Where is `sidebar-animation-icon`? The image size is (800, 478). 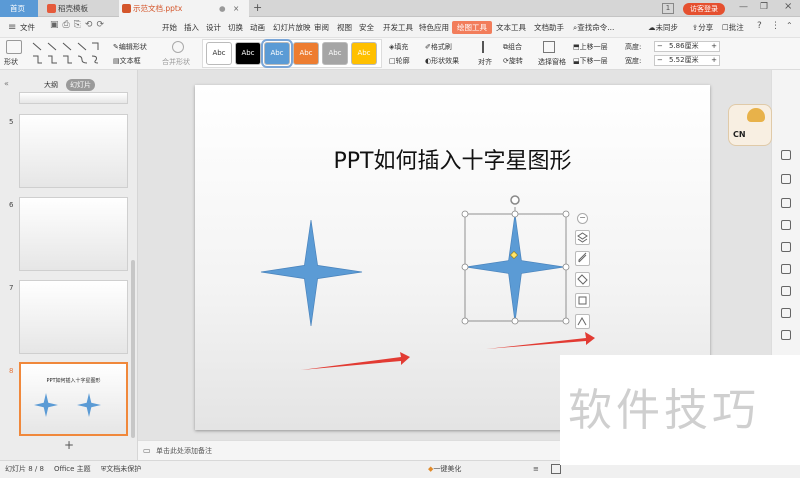 sidebar-animation-icon is located at coordinates (786, 313).